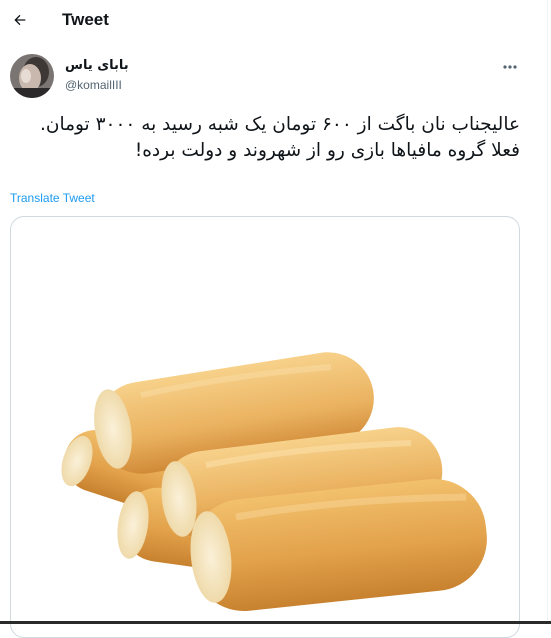 The width and height of the screenshot is (551, 638). Describe the element at coordinates (93, 85) in the screenshot. I see `author-handle: @komailIII` at that location.